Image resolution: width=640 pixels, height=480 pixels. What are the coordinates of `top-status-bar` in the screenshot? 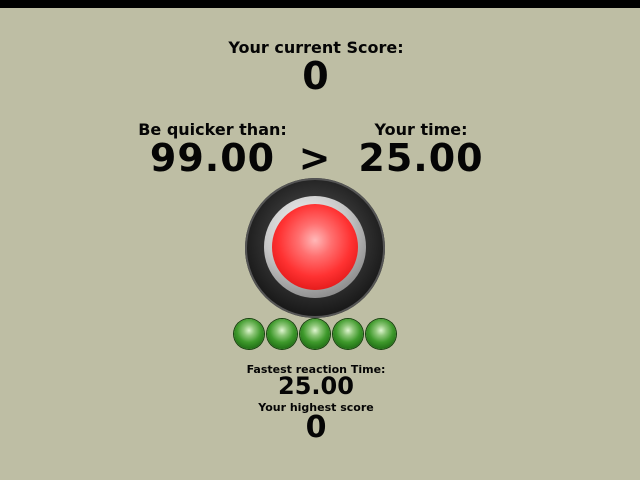 It's located at (320, 4).